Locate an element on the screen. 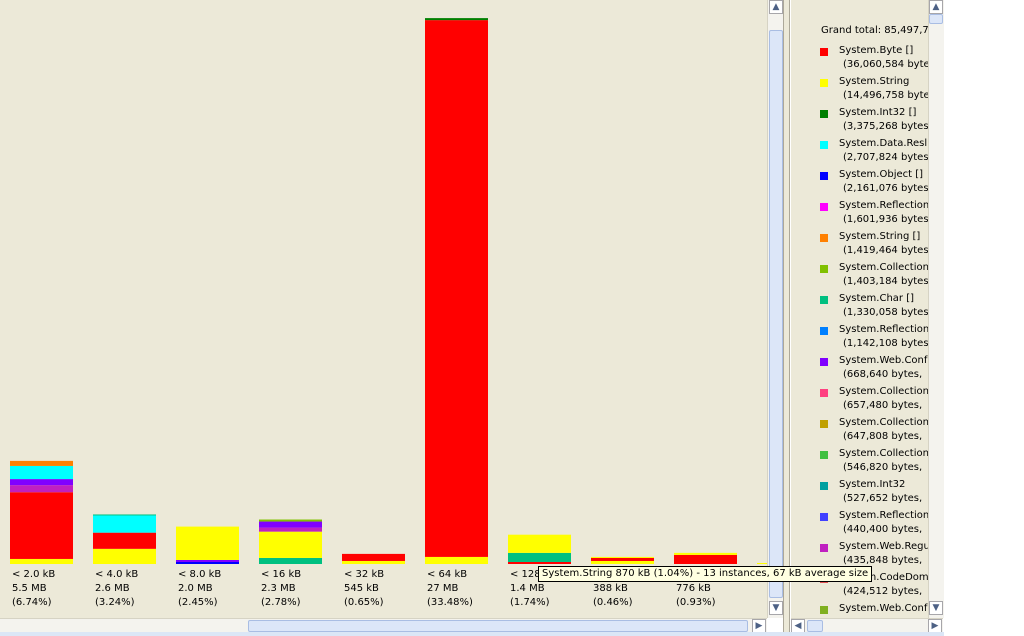 The width and height of the screenshot is (1024, 636). category-label: < 32 kB is located at coordinates (364, 574).